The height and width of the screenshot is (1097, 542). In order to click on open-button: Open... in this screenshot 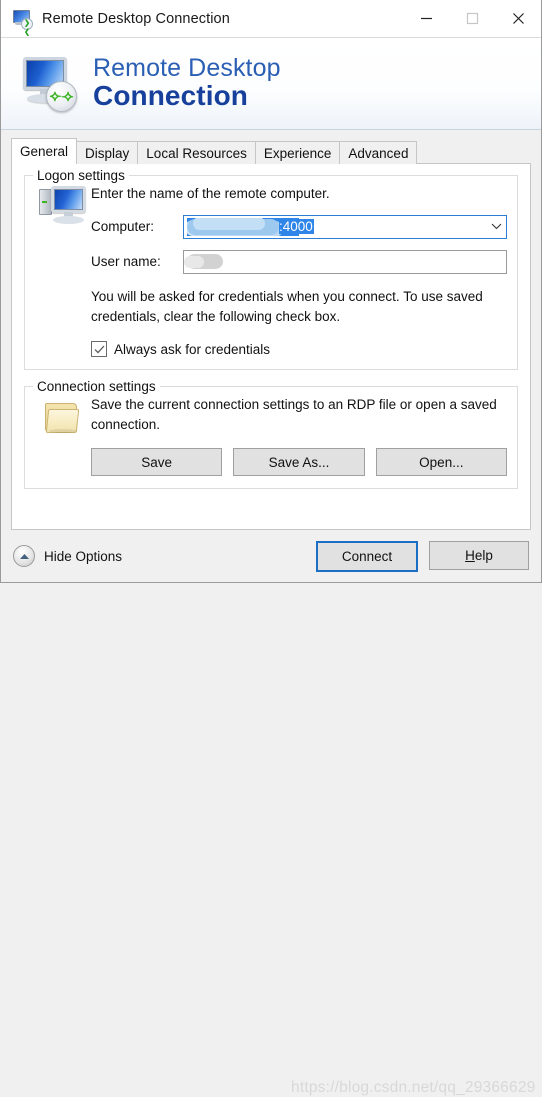, I will do `click(441, 462)`.